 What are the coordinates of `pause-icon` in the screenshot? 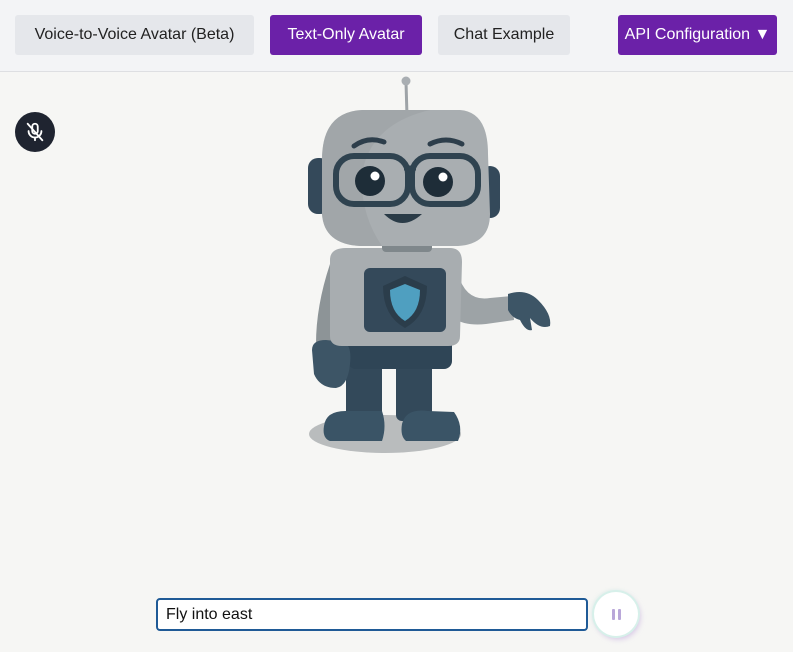 It's located at (616, 614).